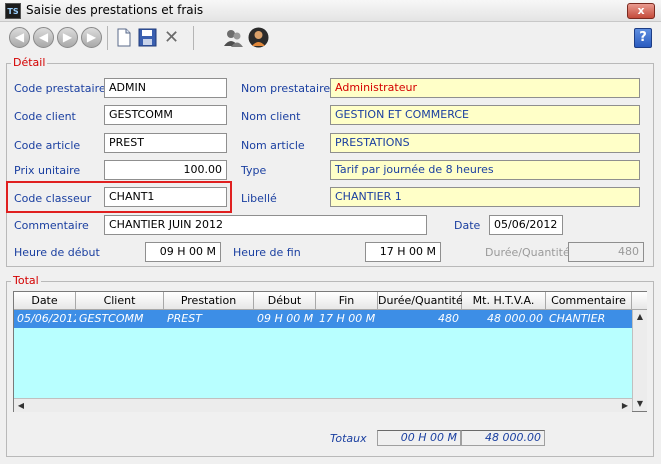 The image size is (661, 464). What do you see at coordinates (589, 301) in the screenshot?
I see `column-header-commentaire: Commentaire` at bounding box center [589, 301].